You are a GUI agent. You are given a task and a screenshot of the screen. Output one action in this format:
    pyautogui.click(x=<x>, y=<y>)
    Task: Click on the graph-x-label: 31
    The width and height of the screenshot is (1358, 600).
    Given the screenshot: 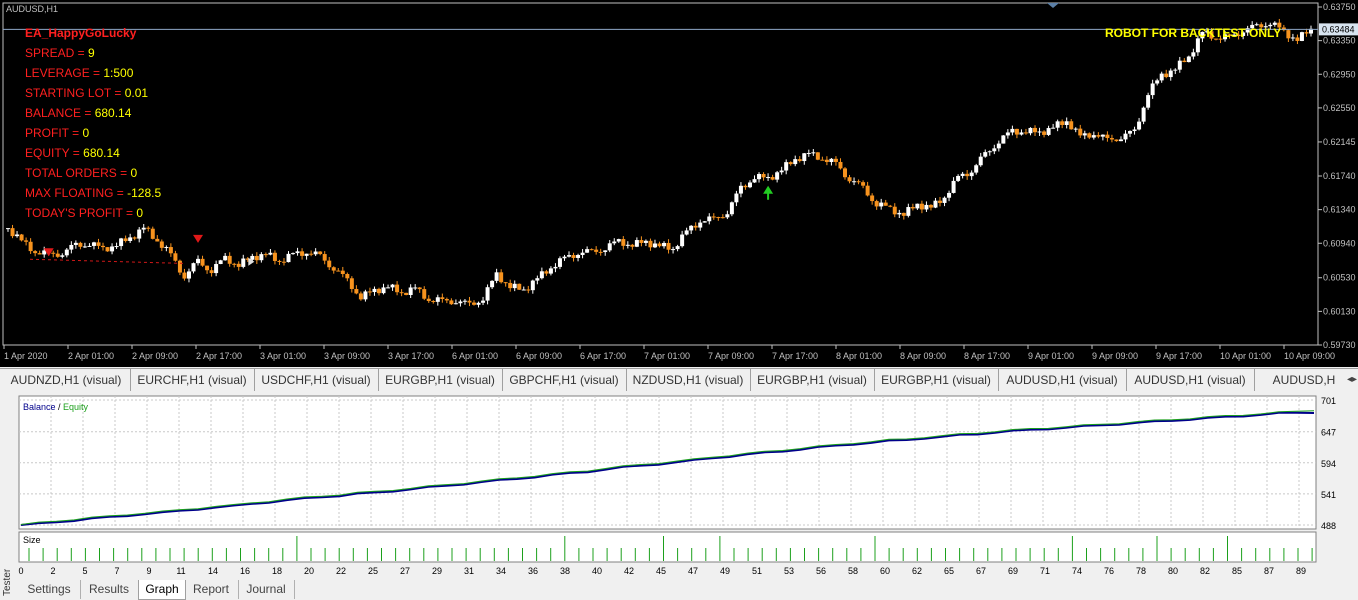 What is the action you would take?
    pyautogui.click(x=469, y=571)
    